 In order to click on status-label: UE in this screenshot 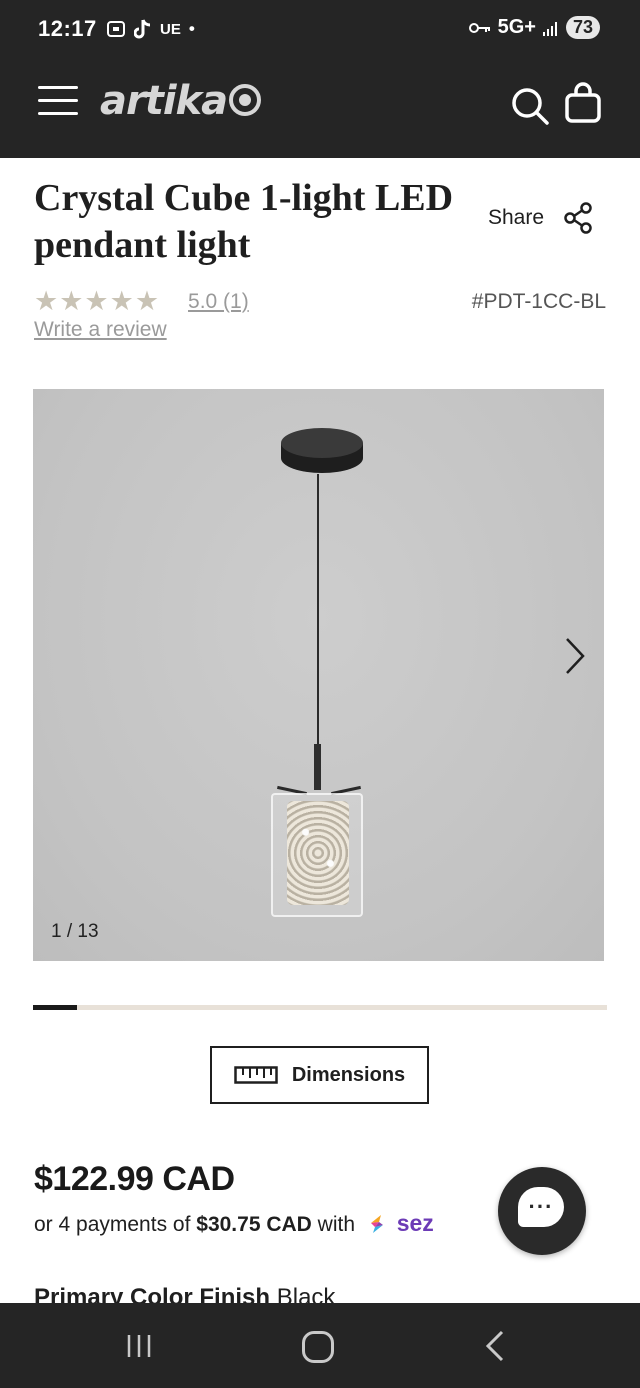, I will do `click(170, 29)`.